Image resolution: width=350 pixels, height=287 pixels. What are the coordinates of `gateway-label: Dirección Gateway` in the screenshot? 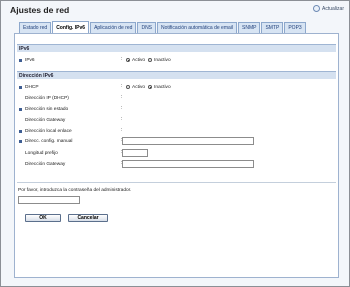 It's located at (45, 164).